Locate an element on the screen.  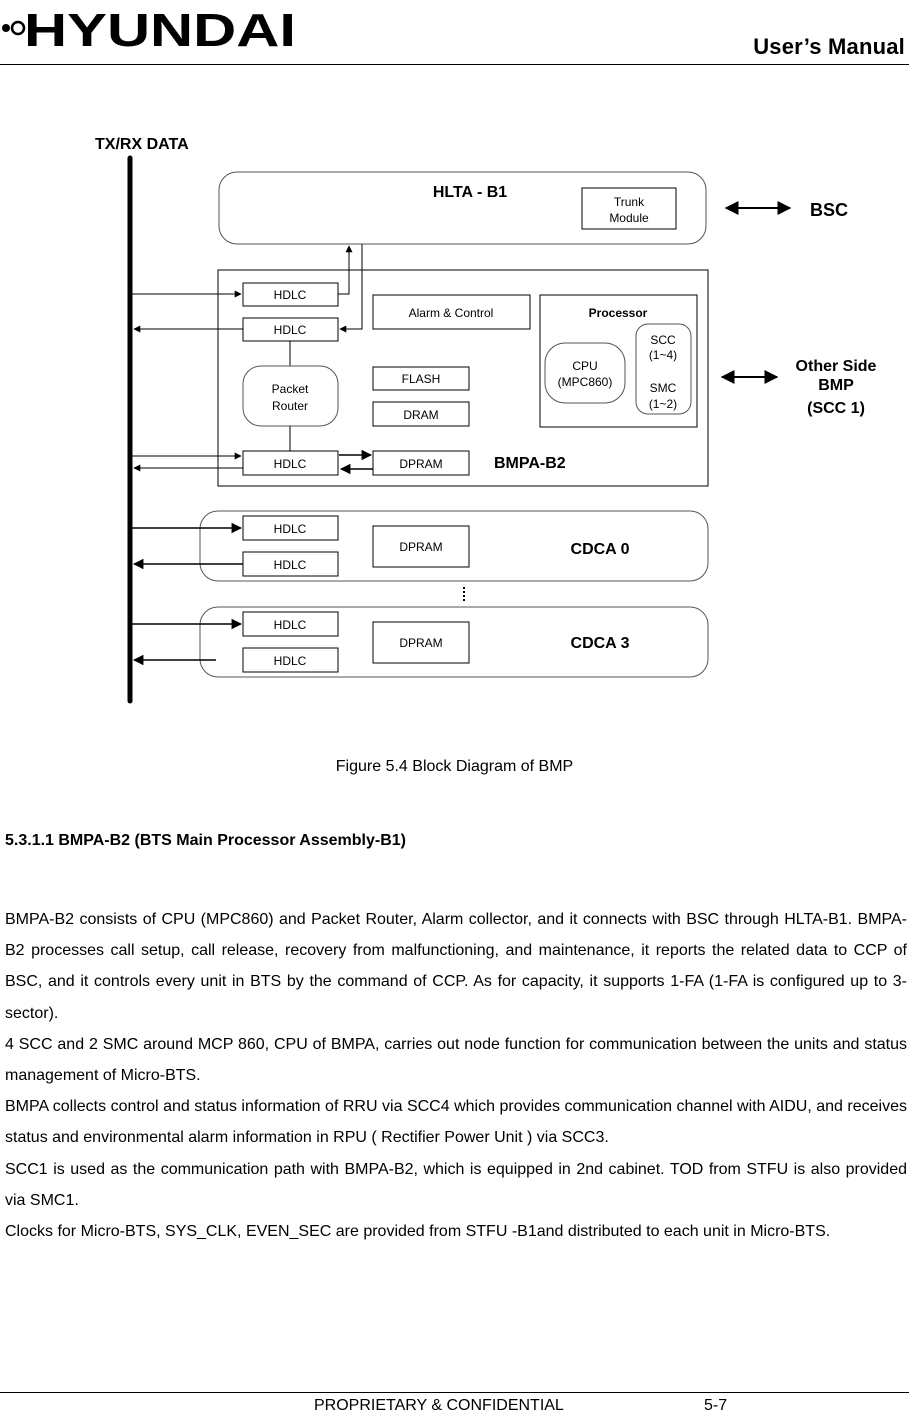
packet-router-label-1: Packet is located at coordinates (290, 389).